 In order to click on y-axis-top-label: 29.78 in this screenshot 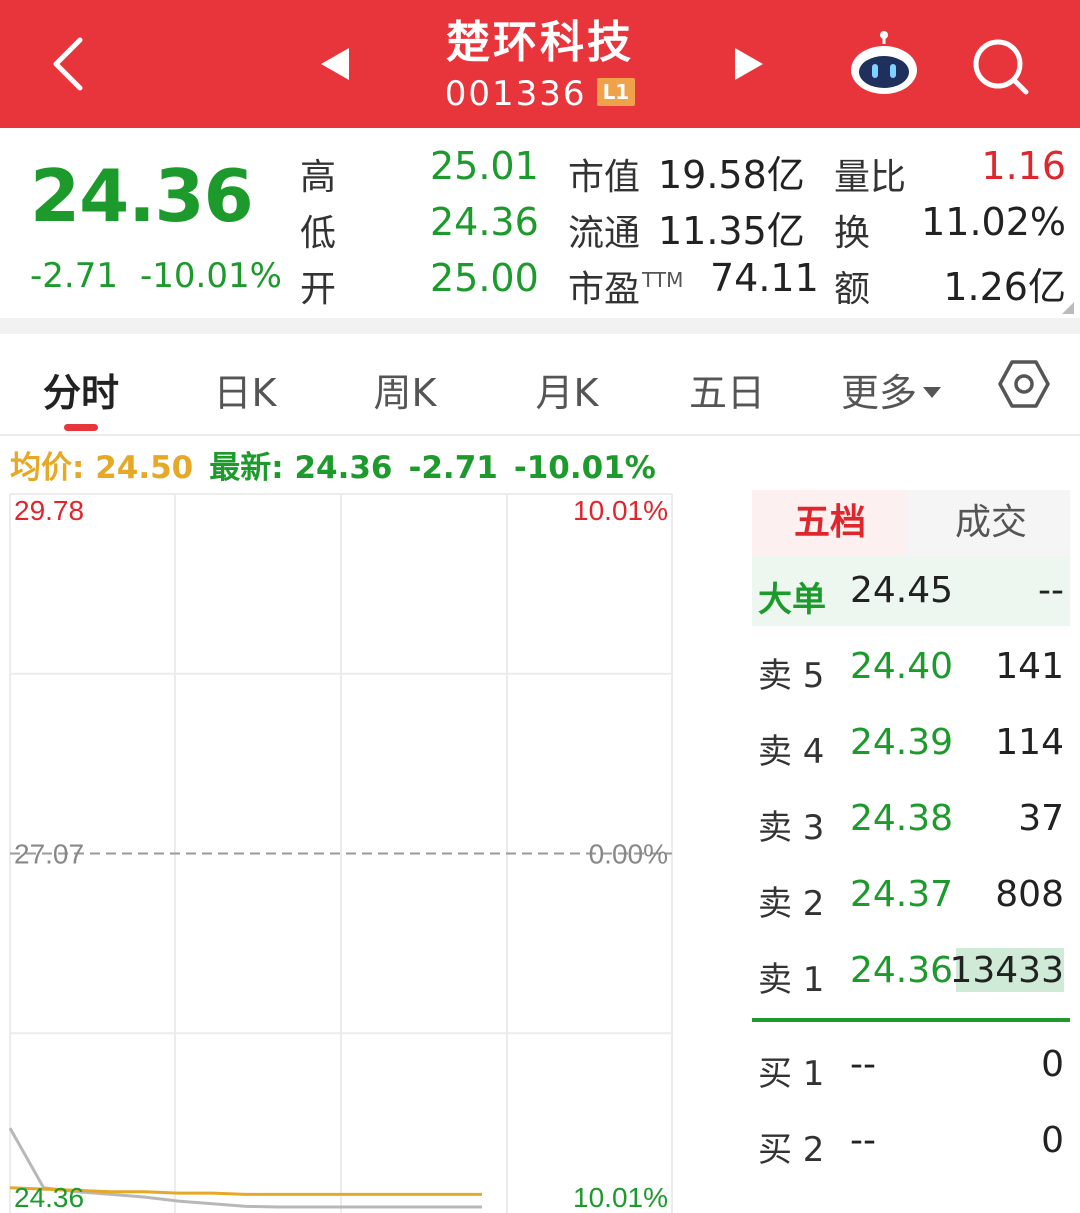, I will do `click(49, 510)`.